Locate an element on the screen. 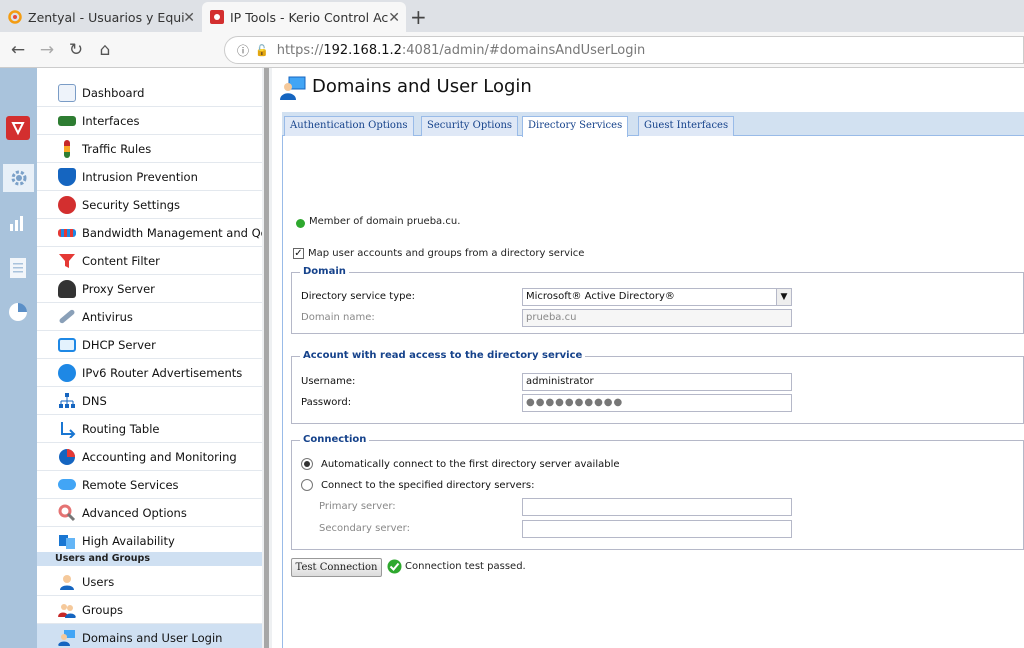  url-path: :4081/admin/#domainsAndUserLogin is located at coordinates (523, 50).